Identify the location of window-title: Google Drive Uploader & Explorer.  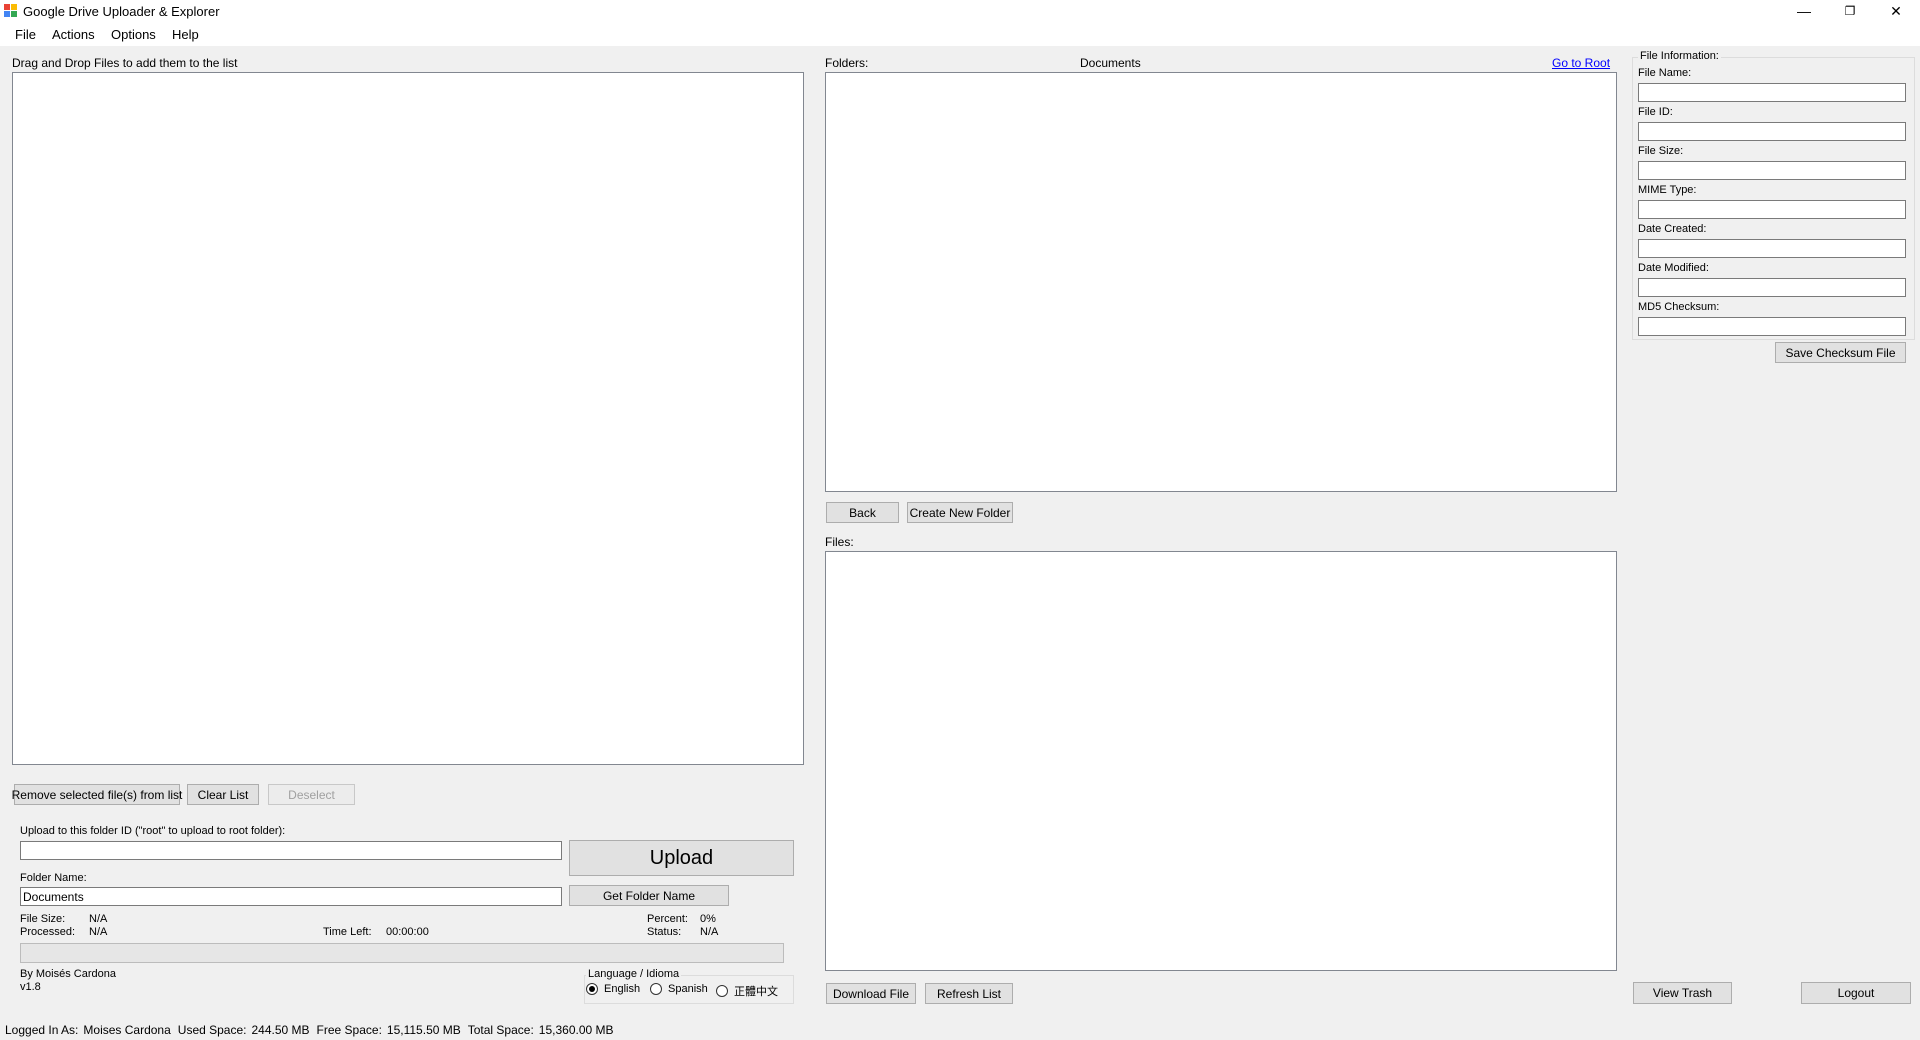
(121, 11).